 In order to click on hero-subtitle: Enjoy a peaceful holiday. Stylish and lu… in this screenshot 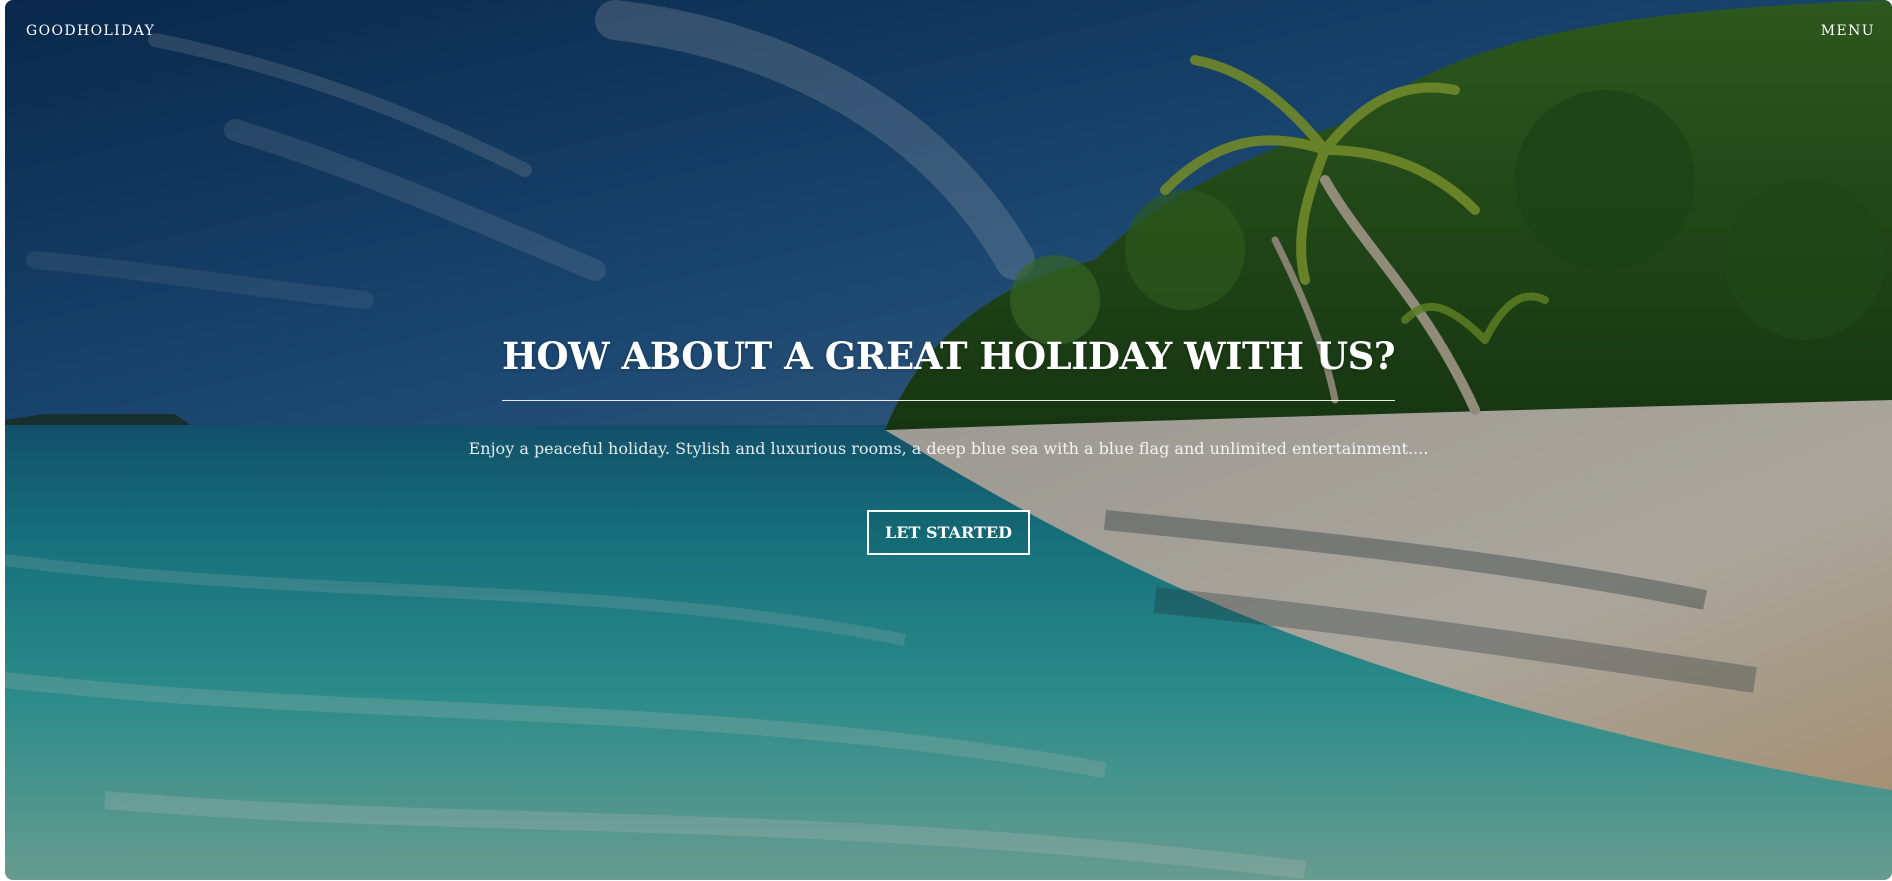, I will do `click(948, 448)`.